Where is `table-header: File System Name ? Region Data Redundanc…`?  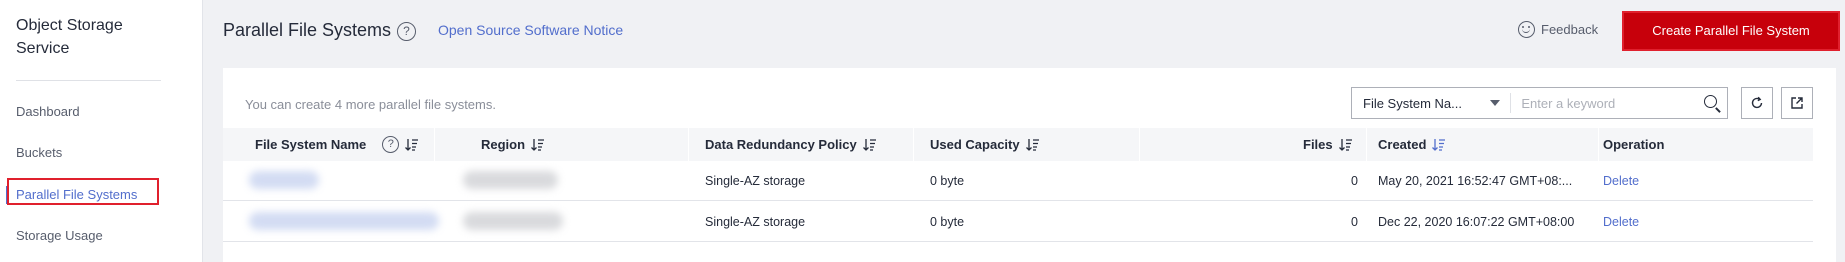
table-header: File System Name ? Region Data Redundanc… is located at coordinates (1018, 144).